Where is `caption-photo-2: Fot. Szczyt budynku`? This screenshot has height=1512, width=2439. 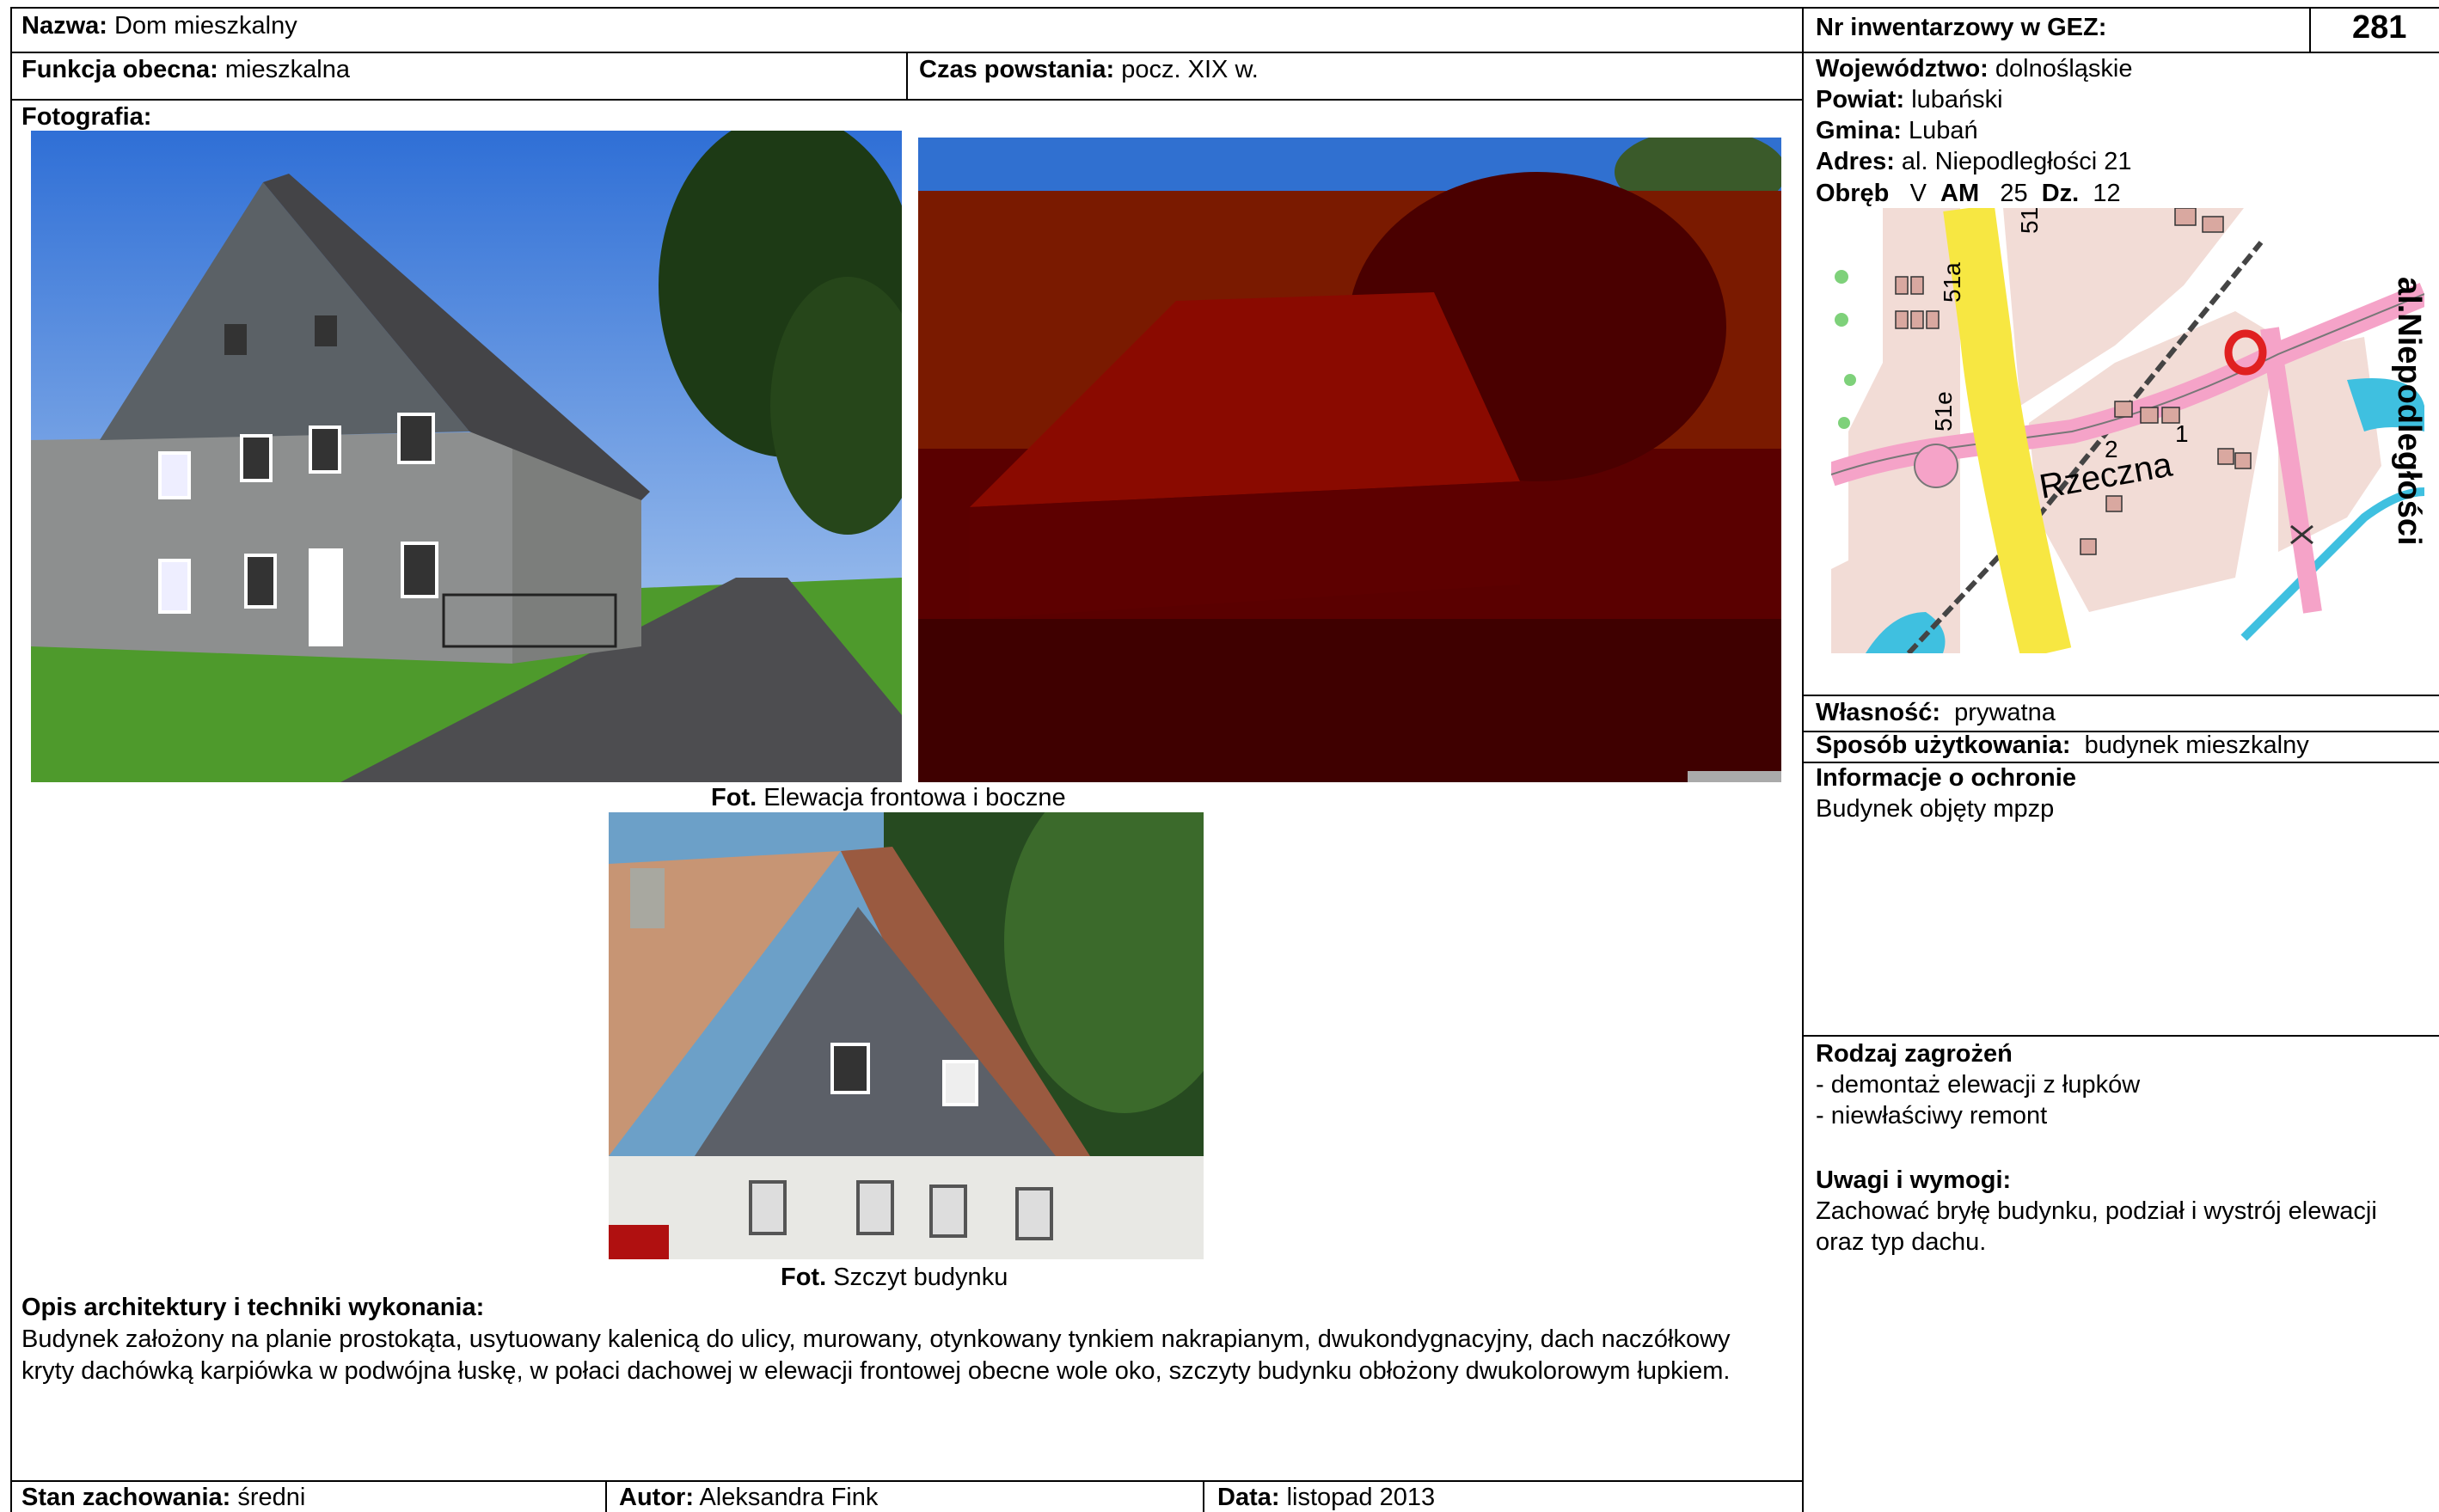 caption-photo-2: Fot. Szczyt budynku is located at coordinates (894, 1278).